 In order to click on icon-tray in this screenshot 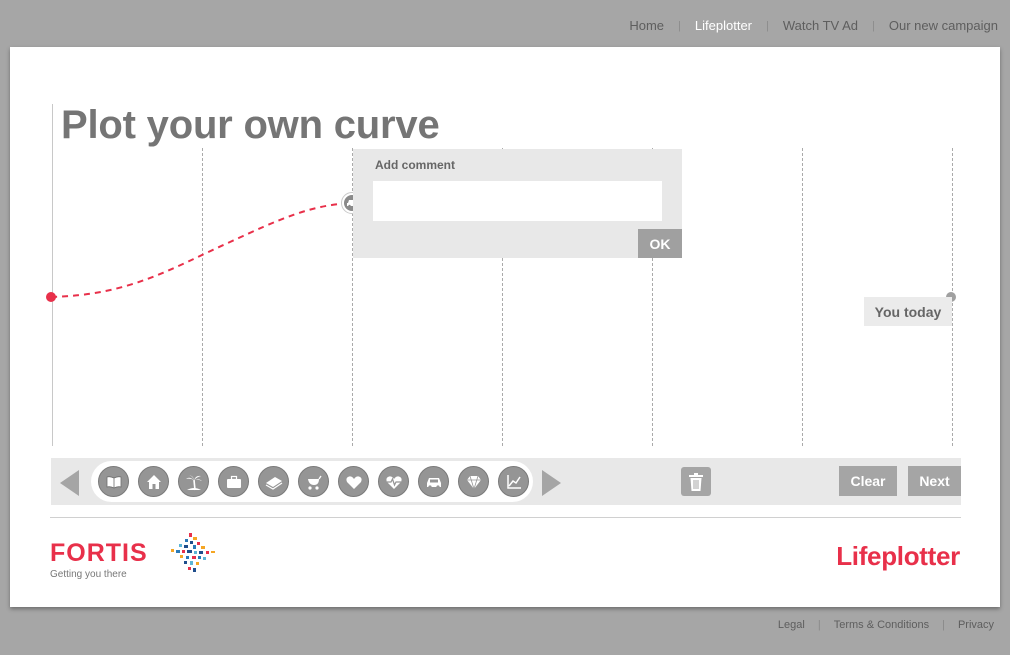, I will do `click(312, 481)`.